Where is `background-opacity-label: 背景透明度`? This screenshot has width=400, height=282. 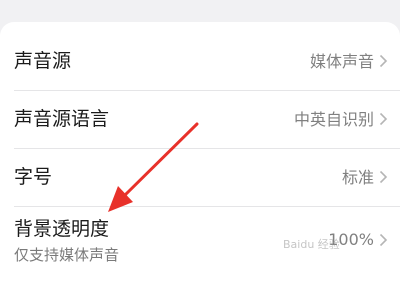 background-opacity-label: 背景透明度 is located at coordinates (62, 229).